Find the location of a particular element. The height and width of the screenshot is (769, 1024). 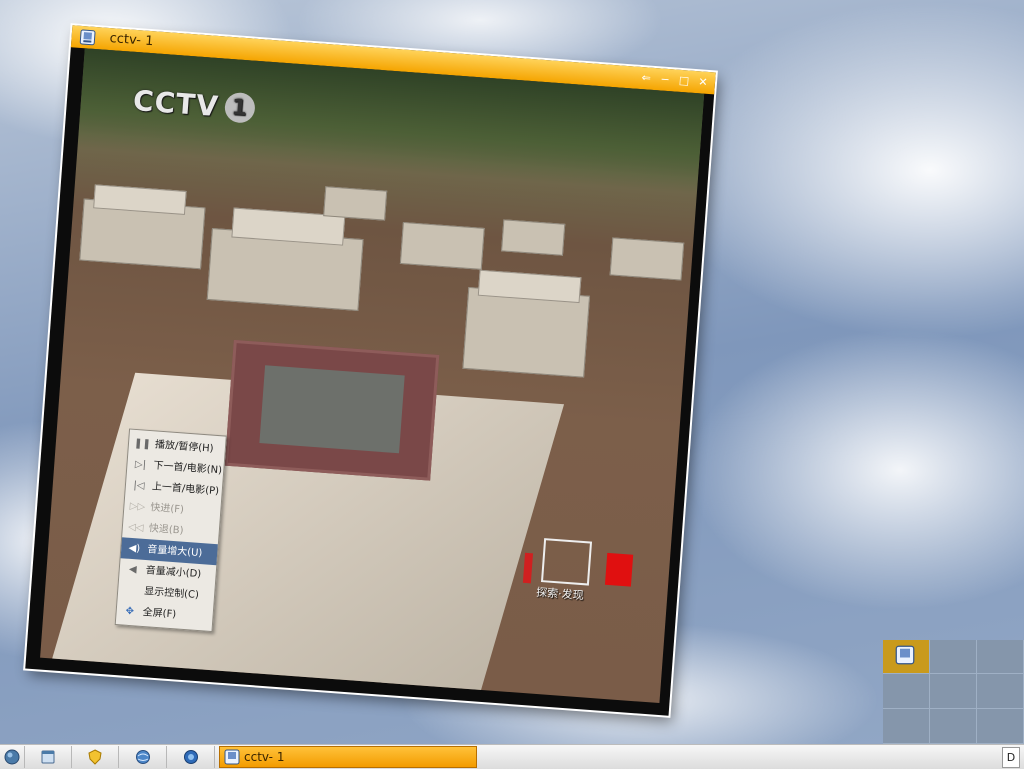

file-manager-button is located at coordinates (48, 757).